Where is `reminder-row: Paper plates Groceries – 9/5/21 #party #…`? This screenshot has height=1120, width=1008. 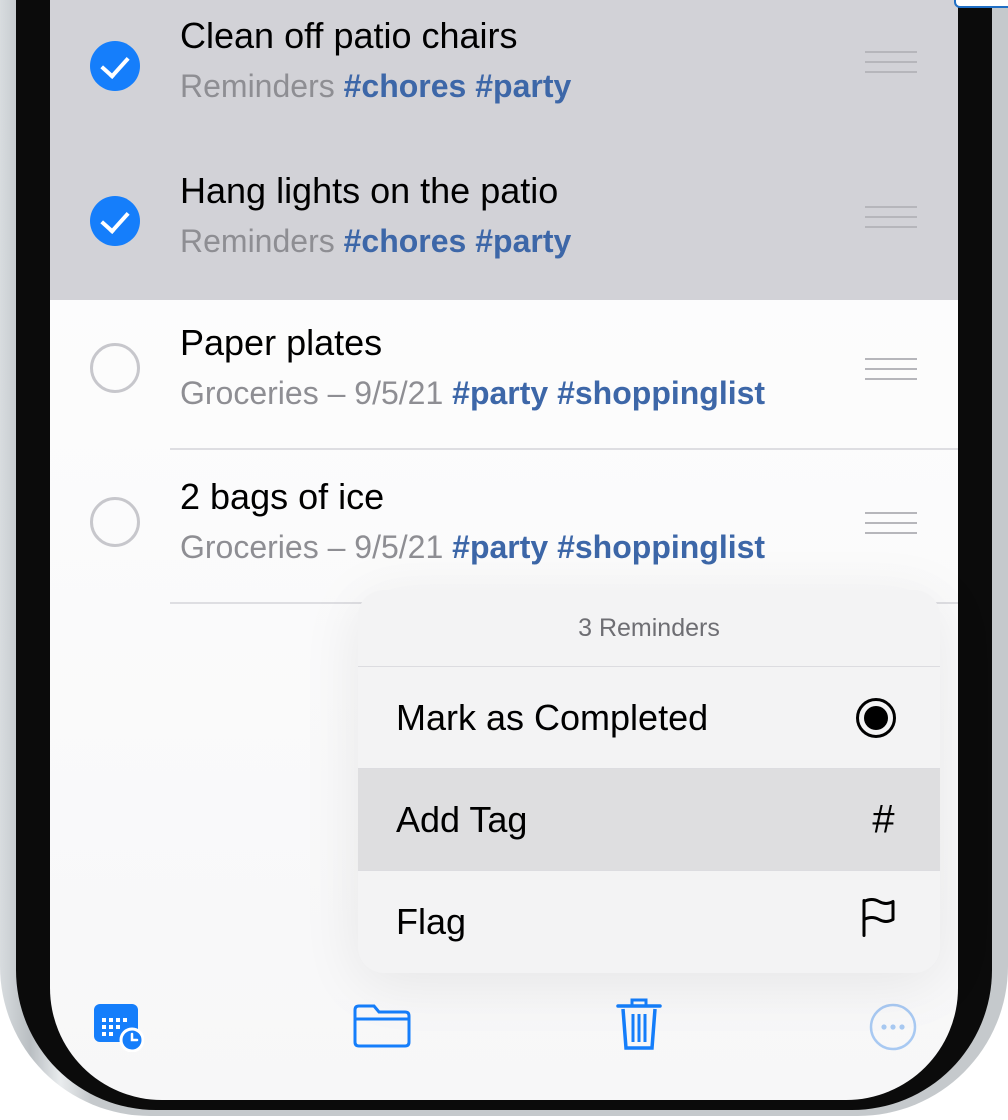
reminder-row: Paper plates Groceries – 9/5/21 #party #… is located at coordinates (504, 372).